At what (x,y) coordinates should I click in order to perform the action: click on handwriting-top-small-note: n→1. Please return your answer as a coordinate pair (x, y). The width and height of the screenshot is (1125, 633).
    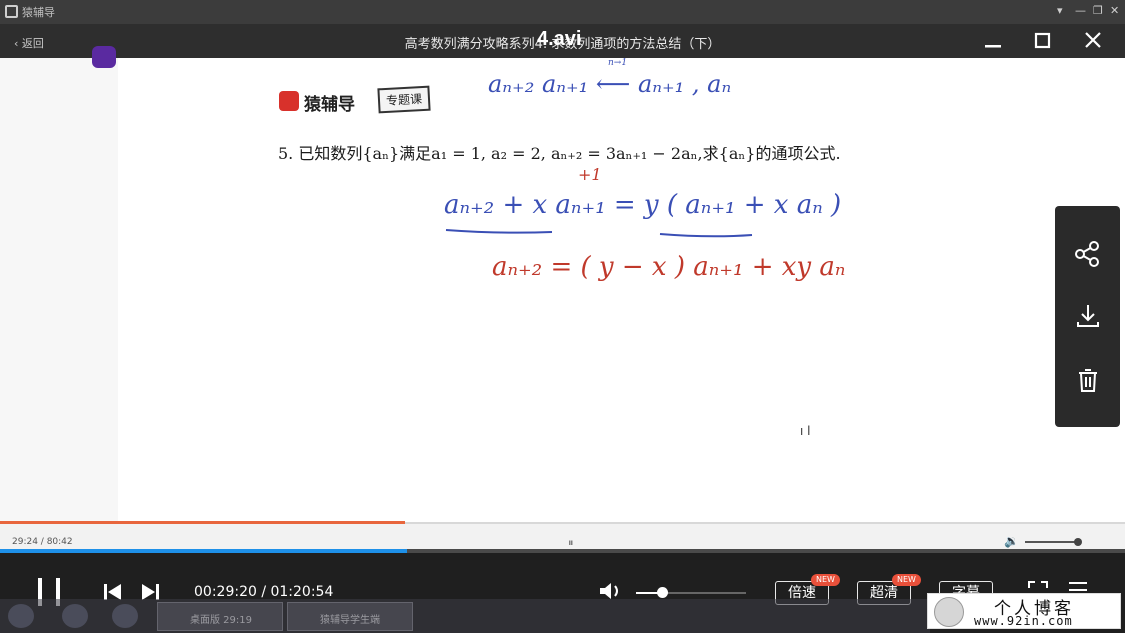
    Looking at the image, I should click on (618, 63).